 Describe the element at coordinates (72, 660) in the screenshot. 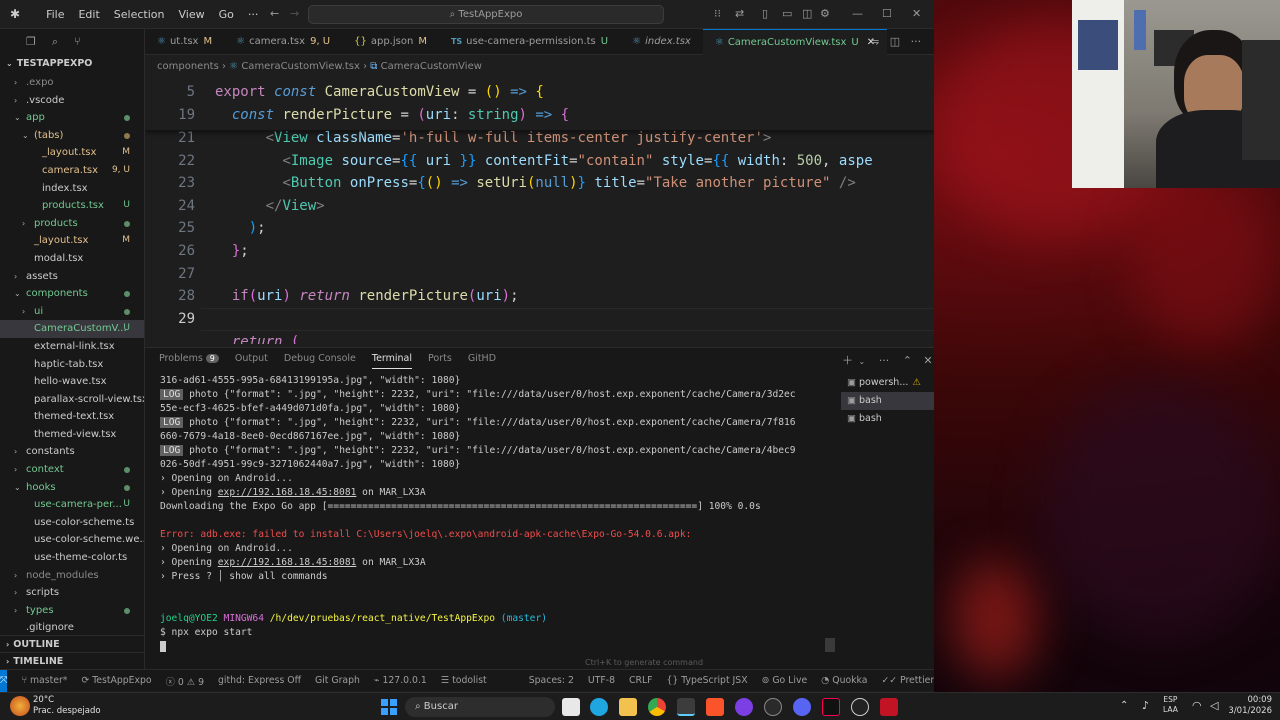

I see `timeline-section: › TIMELINE` at that location.